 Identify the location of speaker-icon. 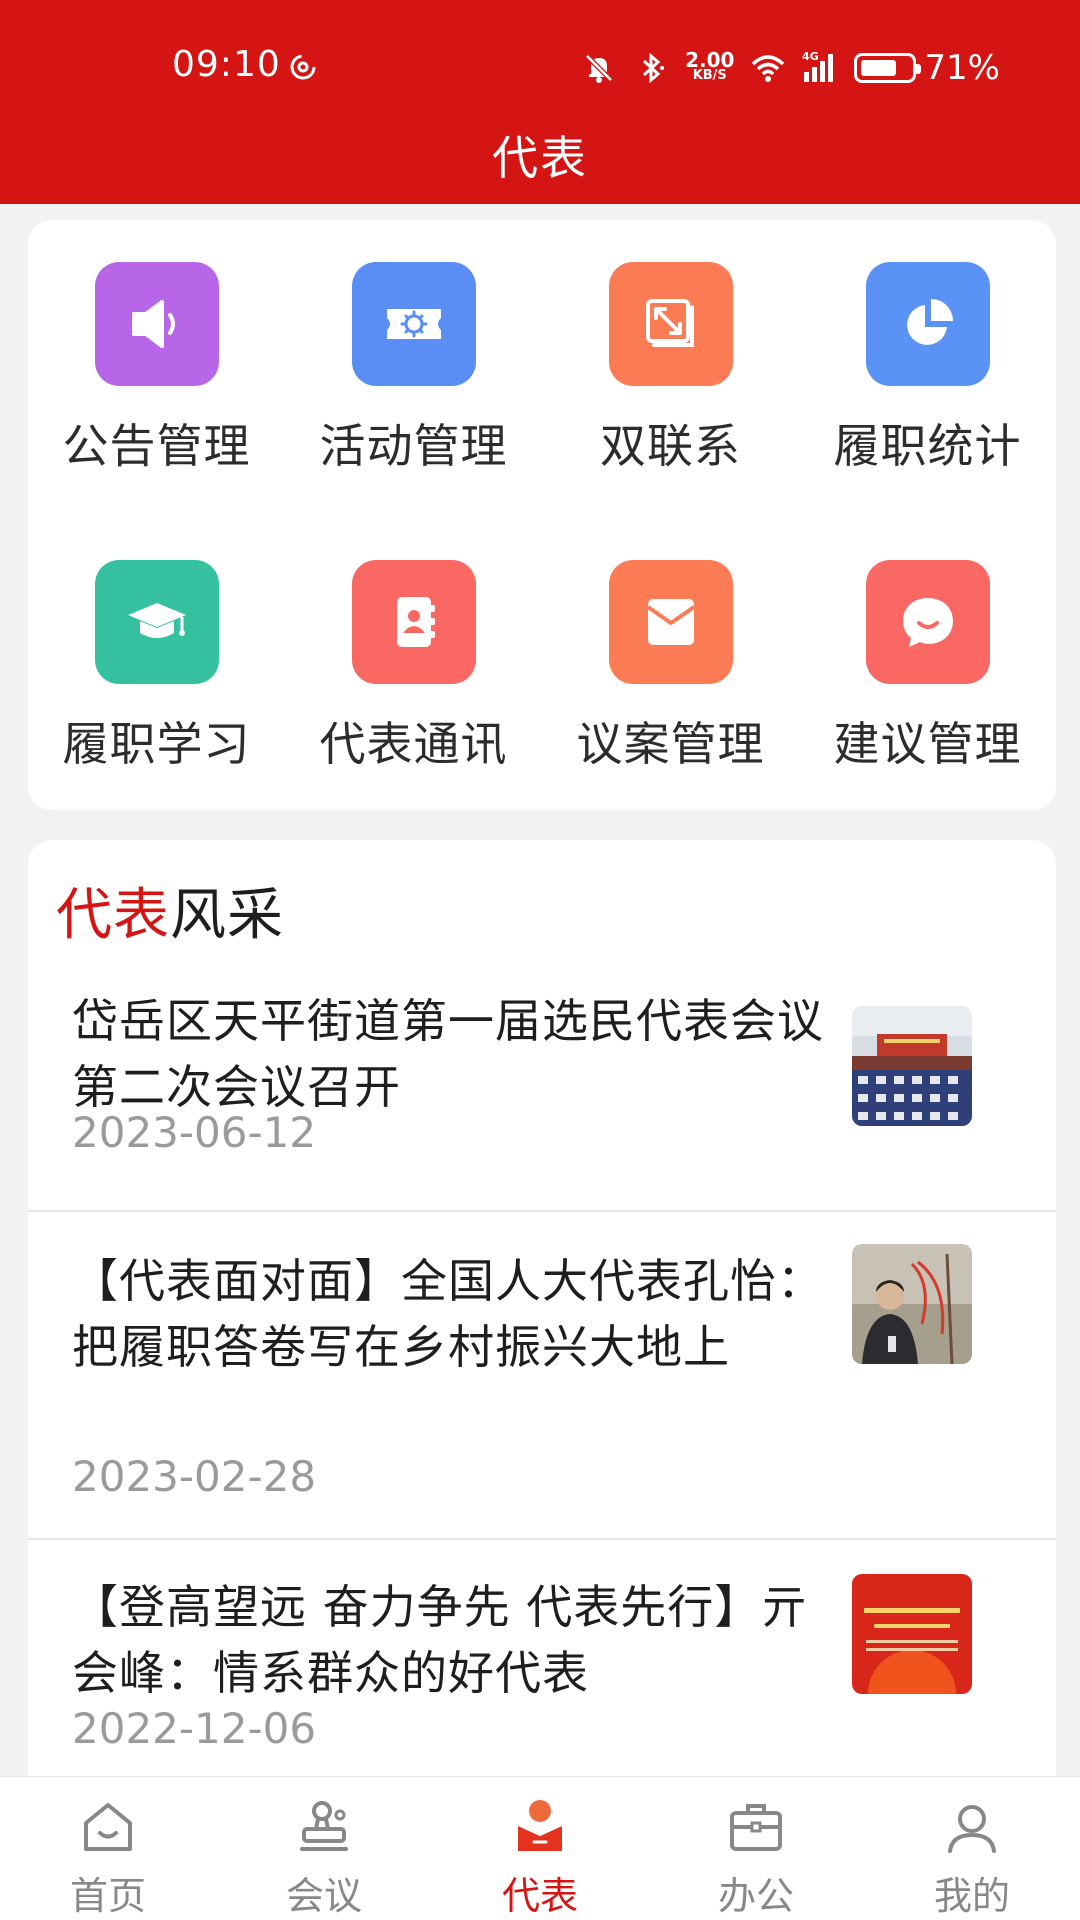
(156, 324).